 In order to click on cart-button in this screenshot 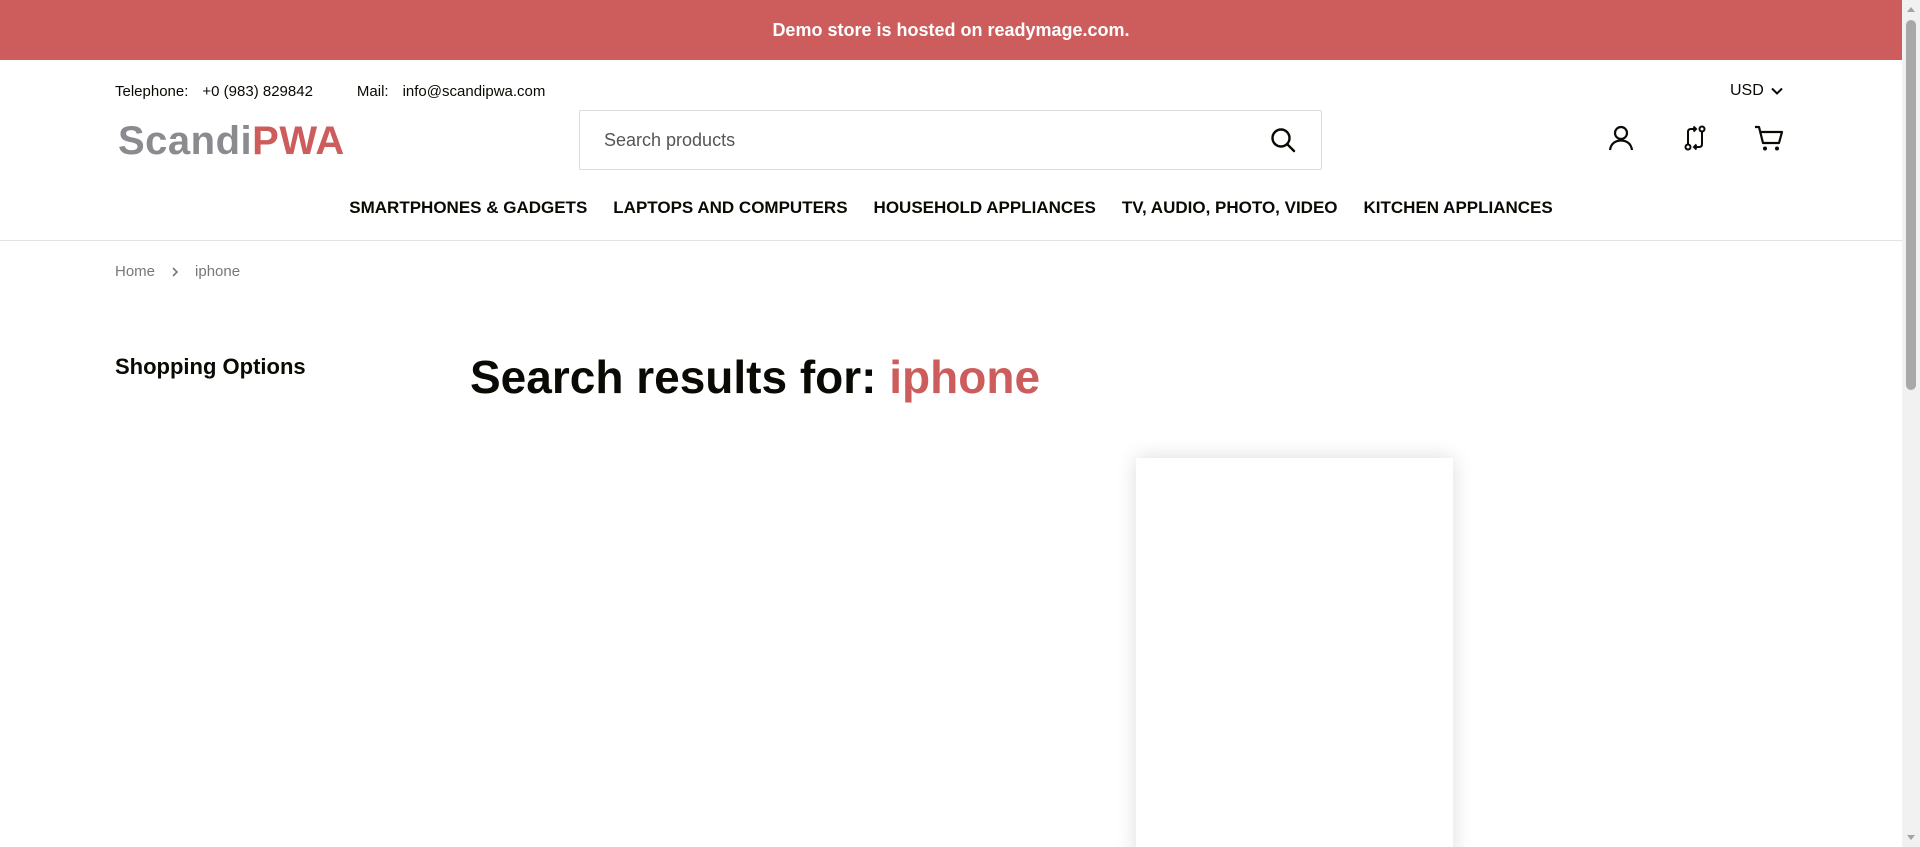, I will do `click(1769, 138)`.